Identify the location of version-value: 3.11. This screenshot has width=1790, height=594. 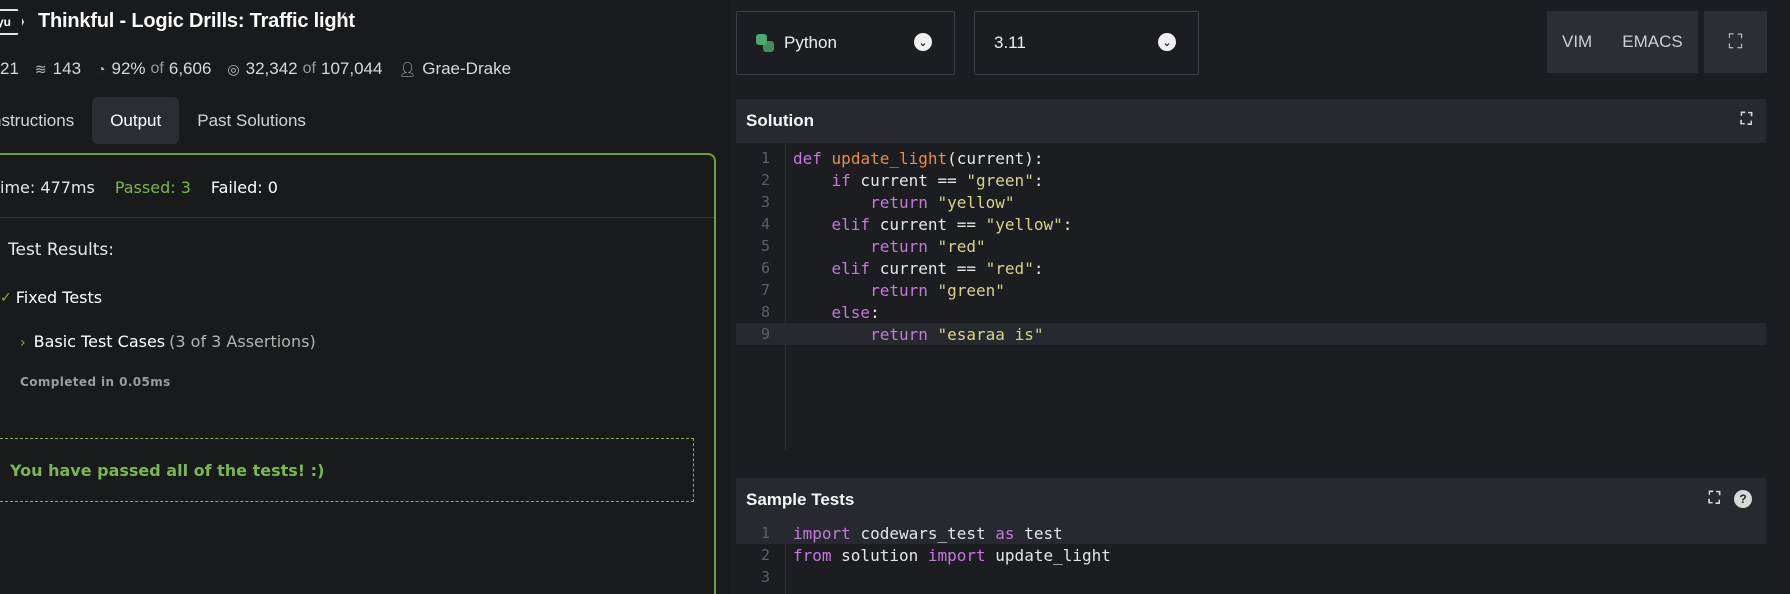
(1010, 42).